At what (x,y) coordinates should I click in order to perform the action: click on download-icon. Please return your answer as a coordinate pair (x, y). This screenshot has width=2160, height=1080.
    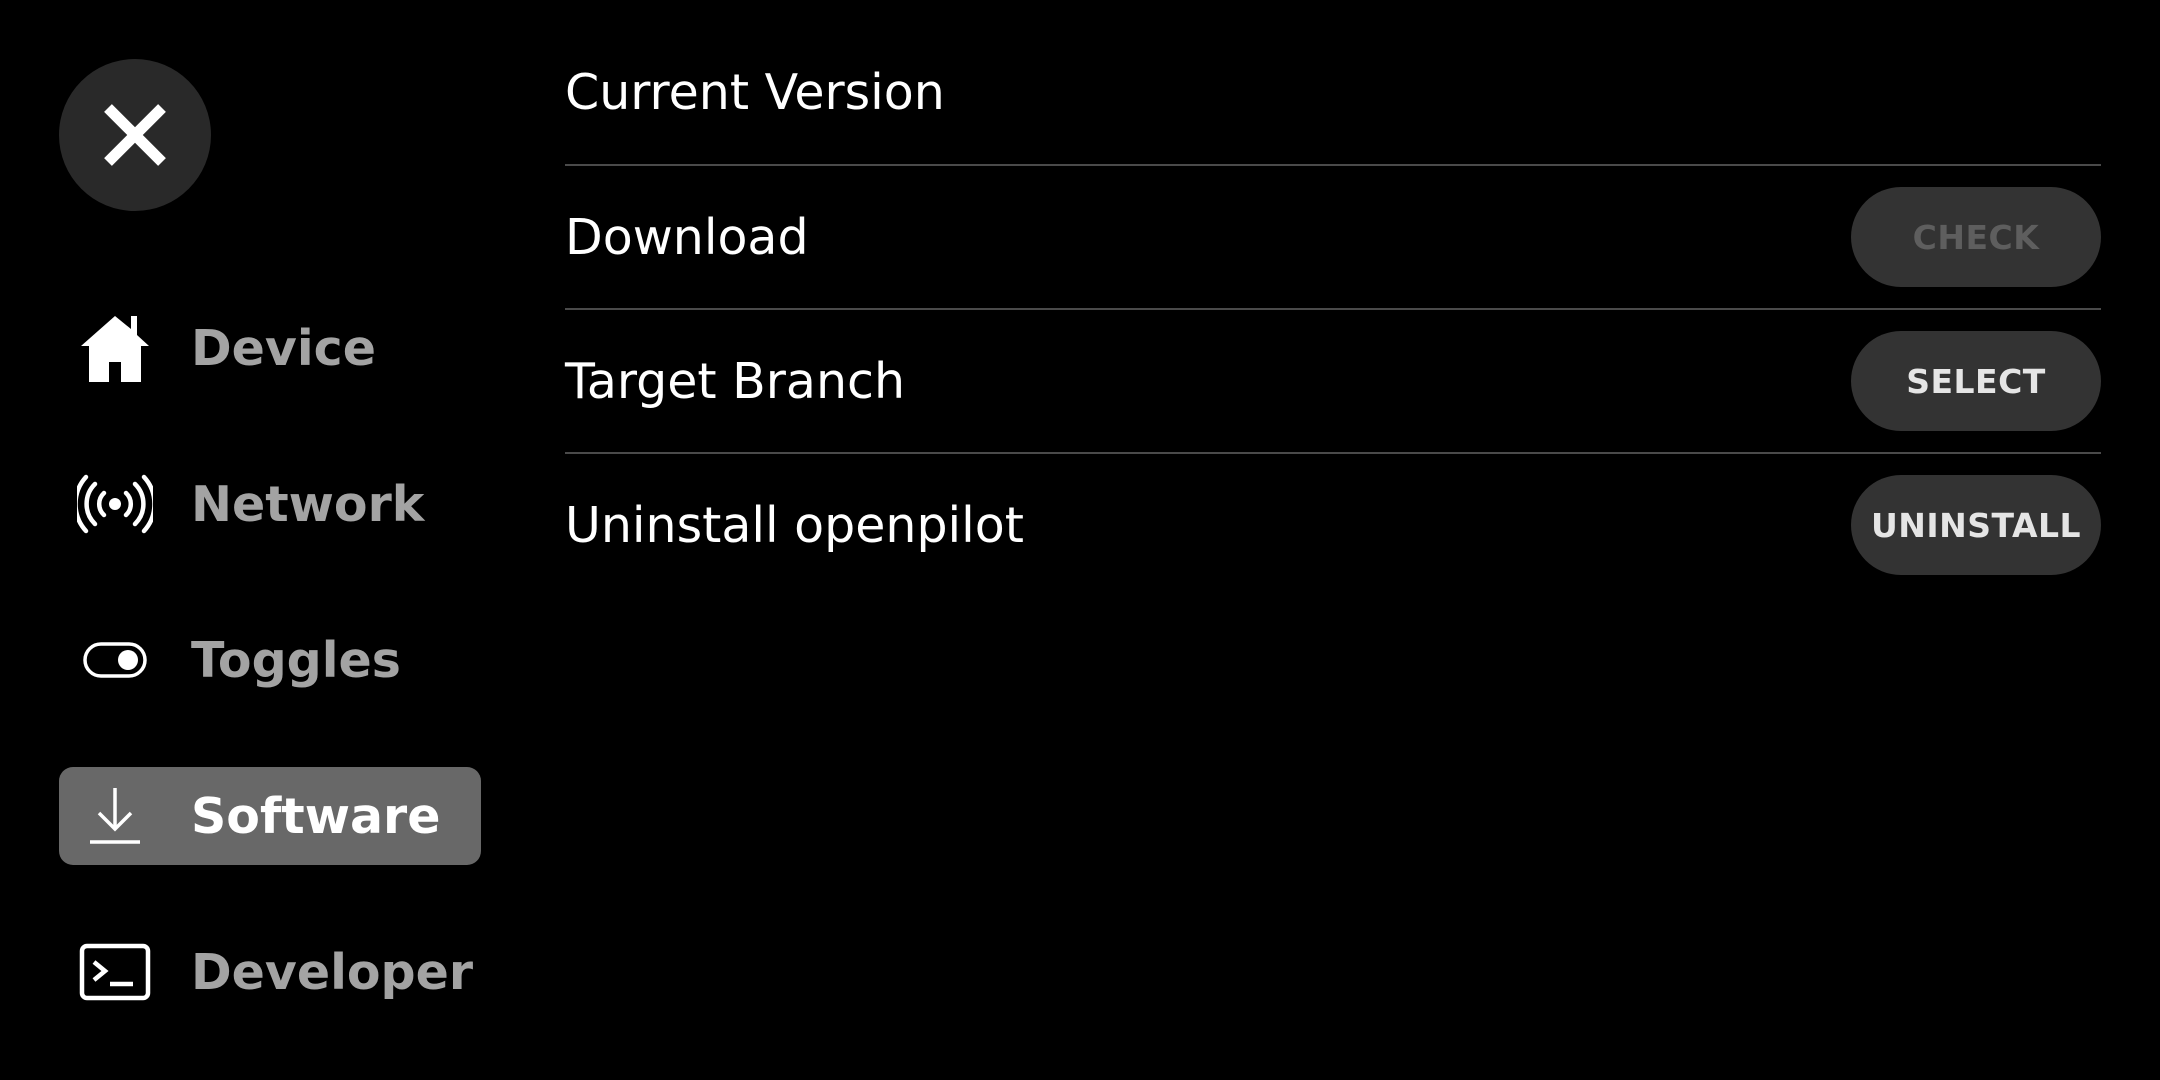
    Looking at the image, I should click on (115, 816).